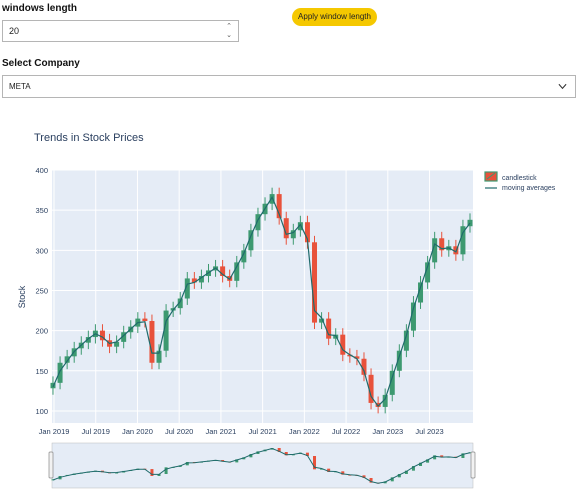  What do you see at coordinates (41, 210) in the screenshot?
I see `y-tick-label: 350` at bounding box center [41, 210].